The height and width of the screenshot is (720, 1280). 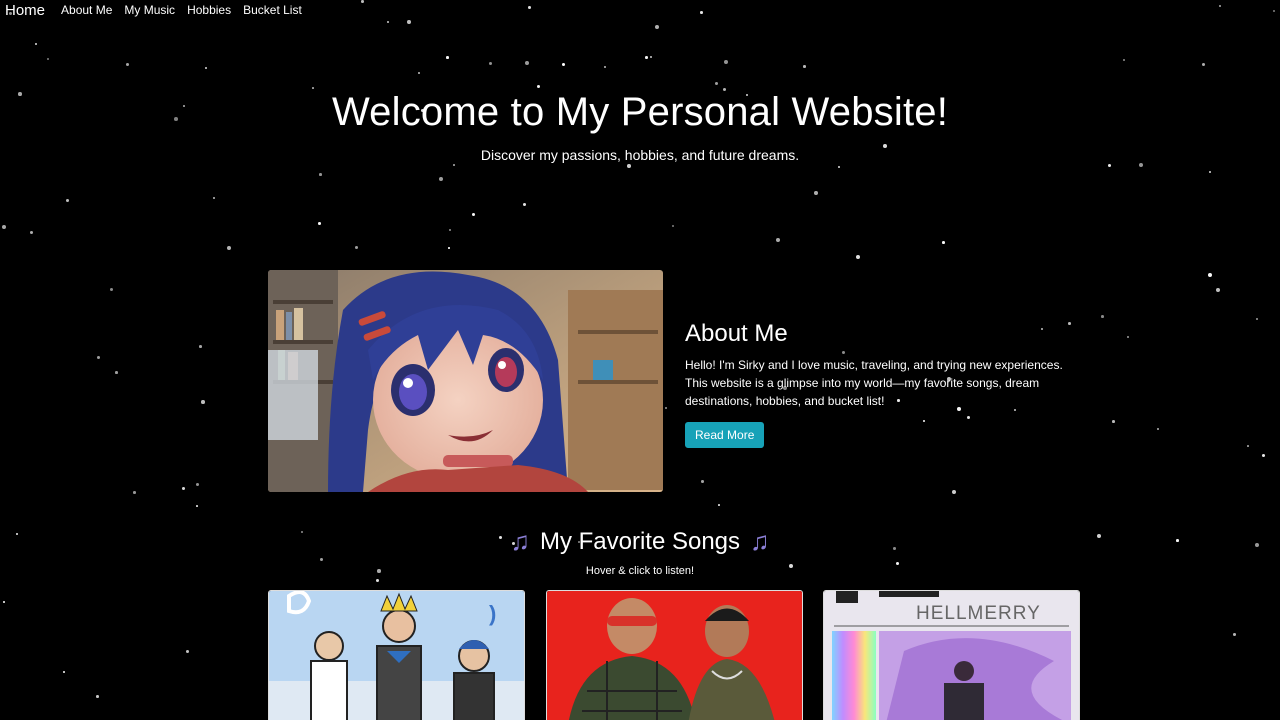 I want to click on song-card-1: ), so click(x=396, y=655).